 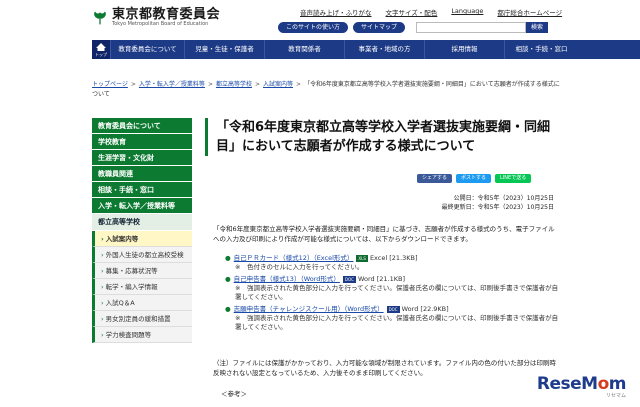 What do you see at coordinates (142, 206) in the screenshot?
I see `sidebar-item-admission: 入学・転入学／授業料等` at bounding box center [142, 206].